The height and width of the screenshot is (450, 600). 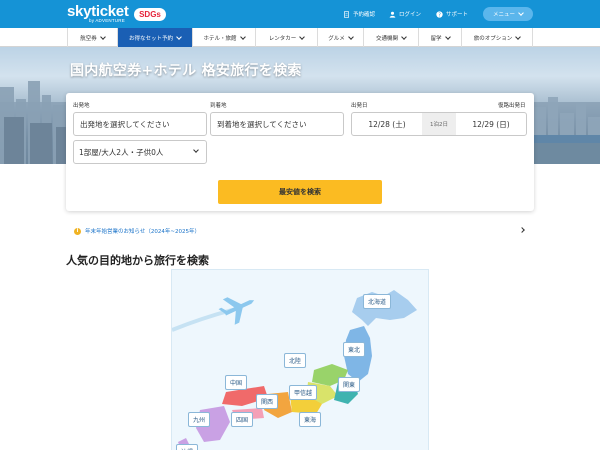 What do you see at coordinates (236, 382) in the screenshot?
I see `region-label-chugoku: 中国` at bounding box center [236, 382].